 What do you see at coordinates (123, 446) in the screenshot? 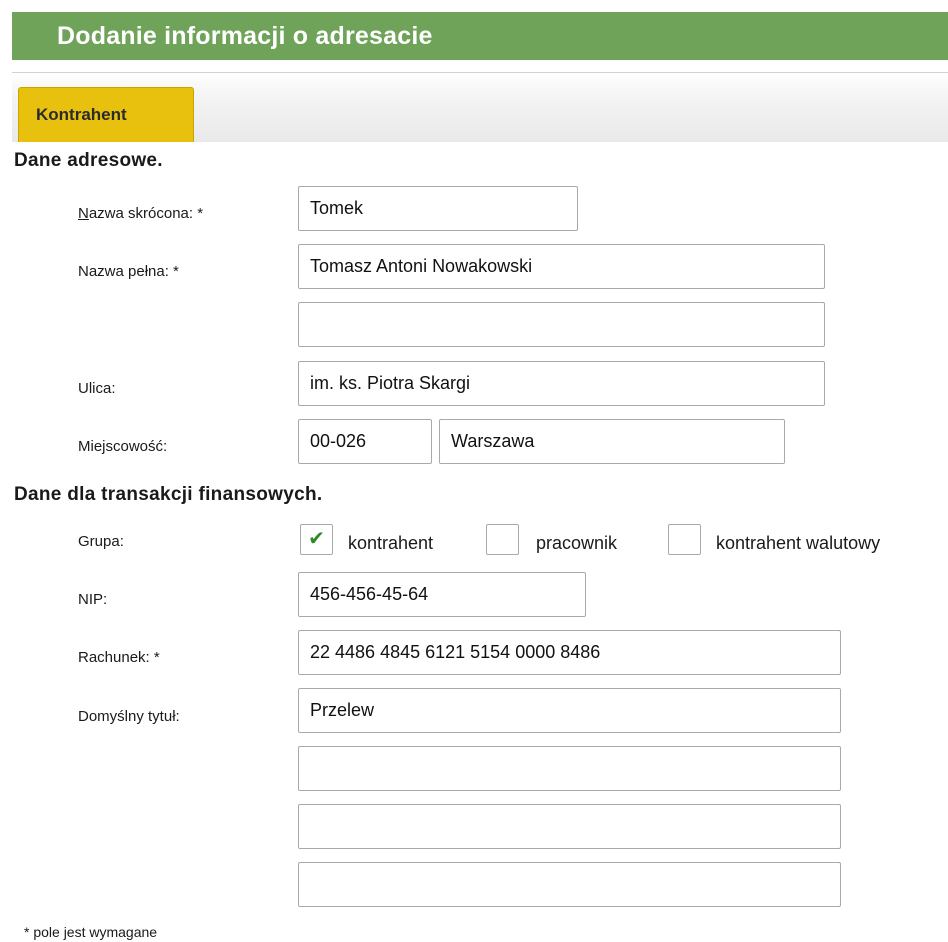
I see `city-label: Miejscowość:` at bounding box center [123, 446].